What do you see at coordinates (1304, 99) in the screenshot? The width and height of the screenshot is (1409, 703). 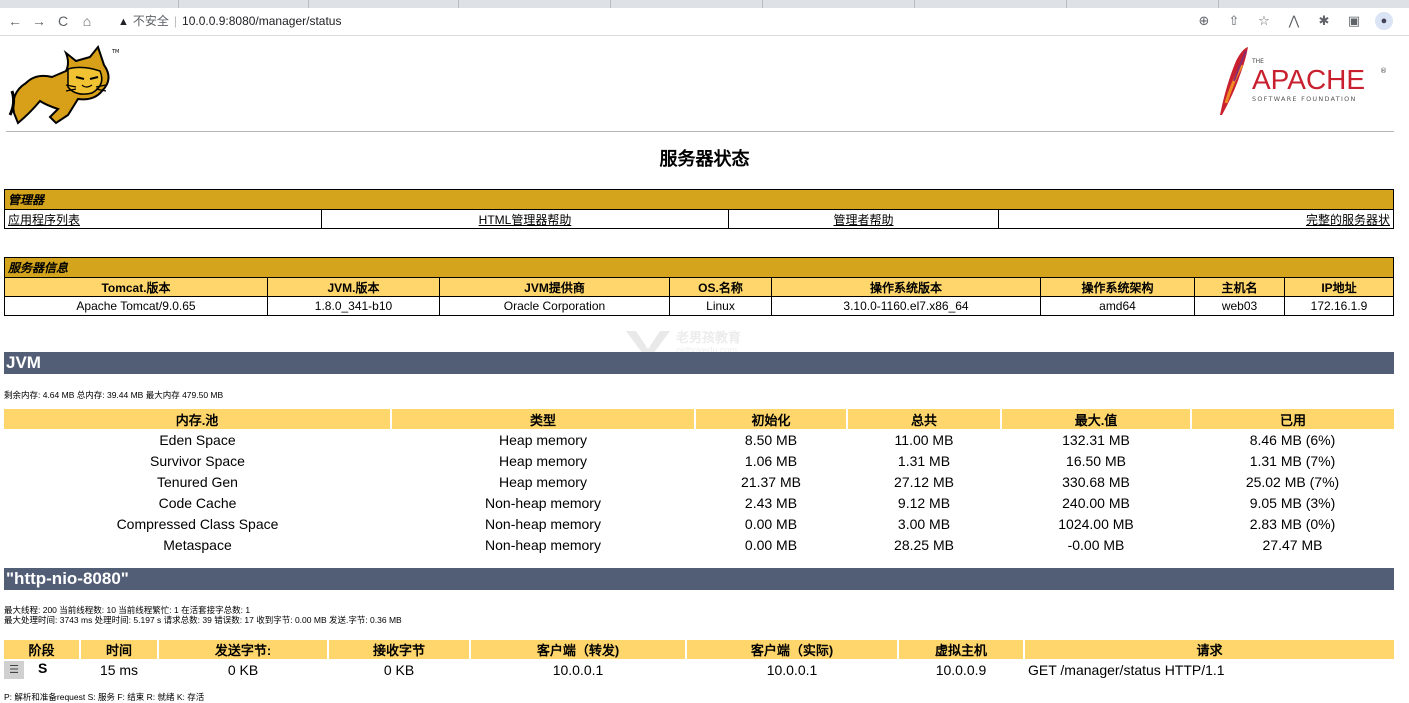 I see `apache-logo-subtext: SOFTWARE FOUNDATION` at bounding box center [1304, 99].